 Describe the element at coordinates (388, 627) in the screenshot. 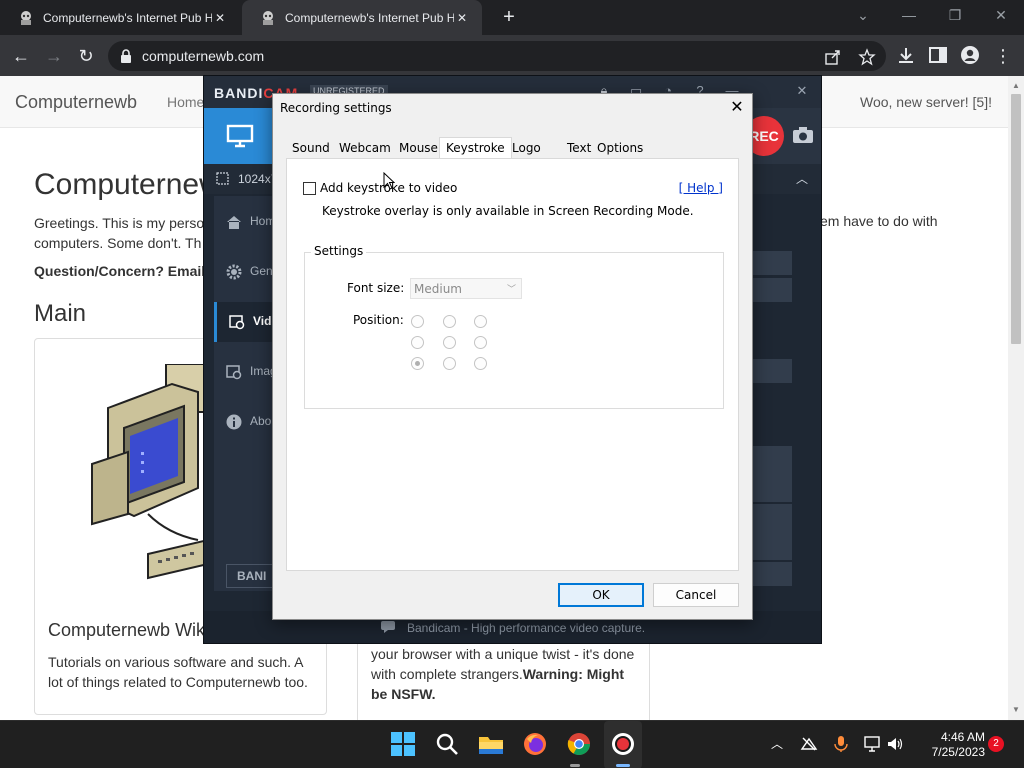

I see `chat-bubble-icon` at that location.